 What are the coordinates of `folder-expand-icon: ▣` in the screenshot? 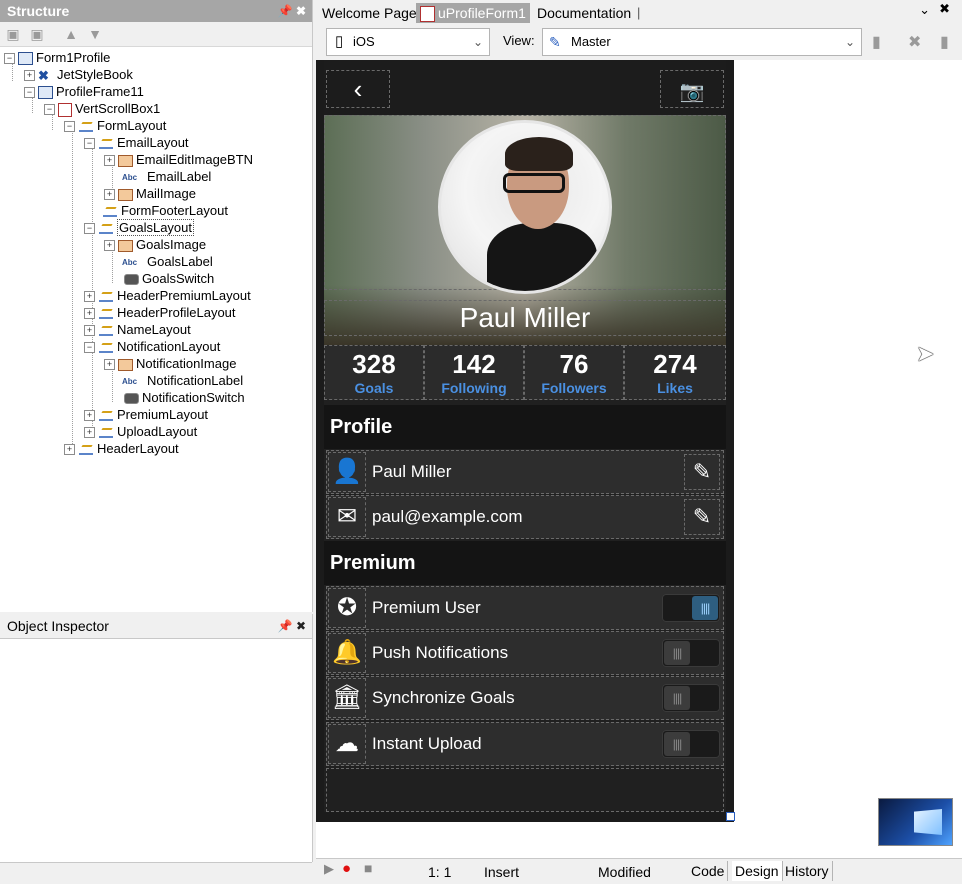 It's located at (37, 34).